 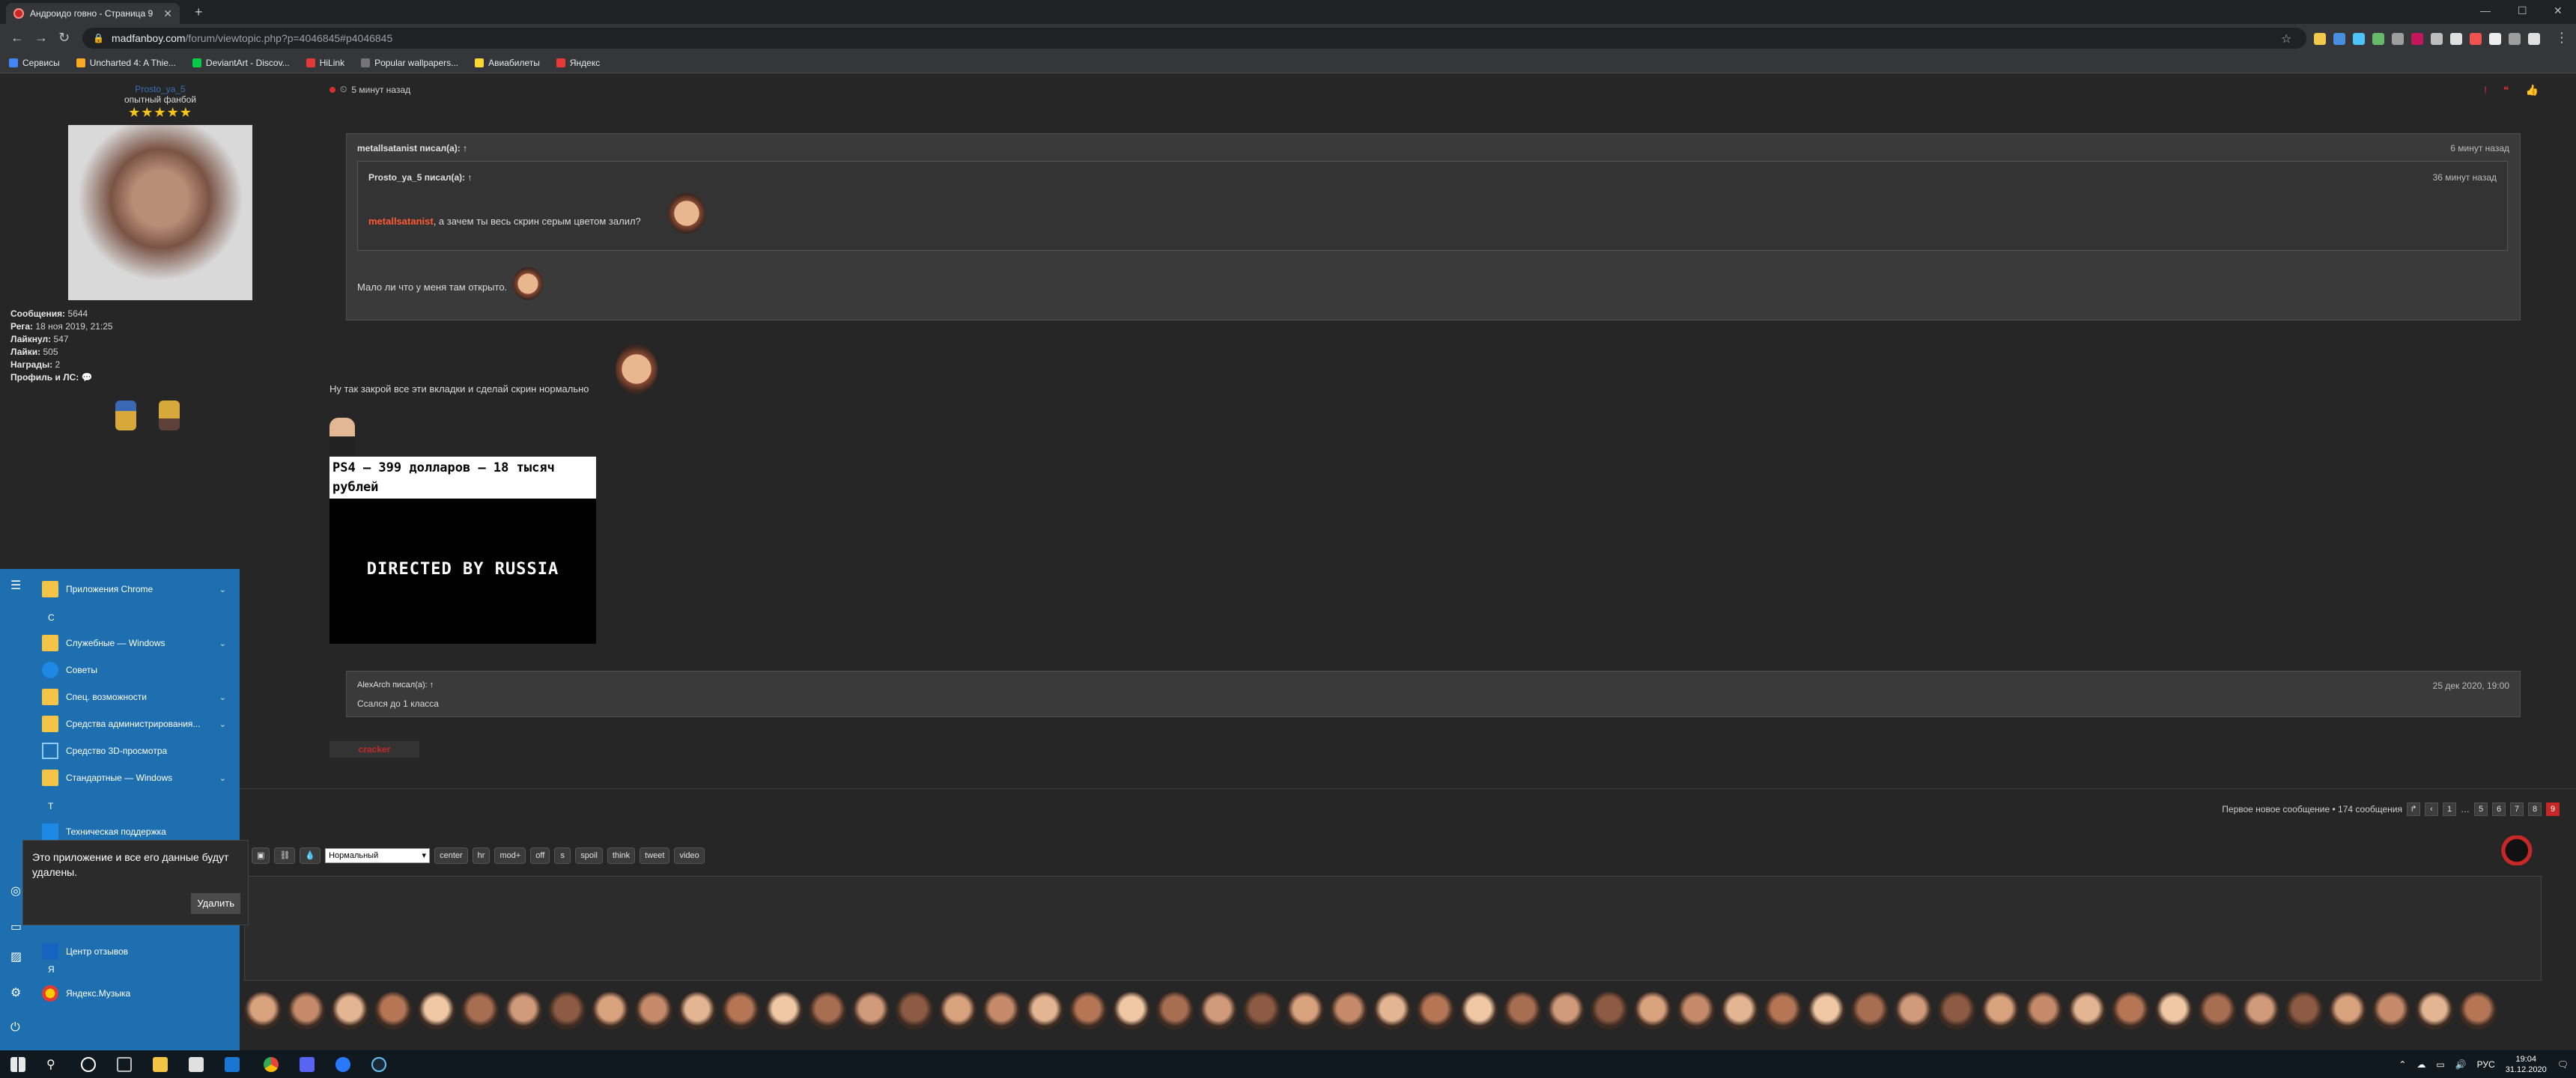 I want to click on app-item: Стандартные — Windows ⌄, so click(x=139, y=778).